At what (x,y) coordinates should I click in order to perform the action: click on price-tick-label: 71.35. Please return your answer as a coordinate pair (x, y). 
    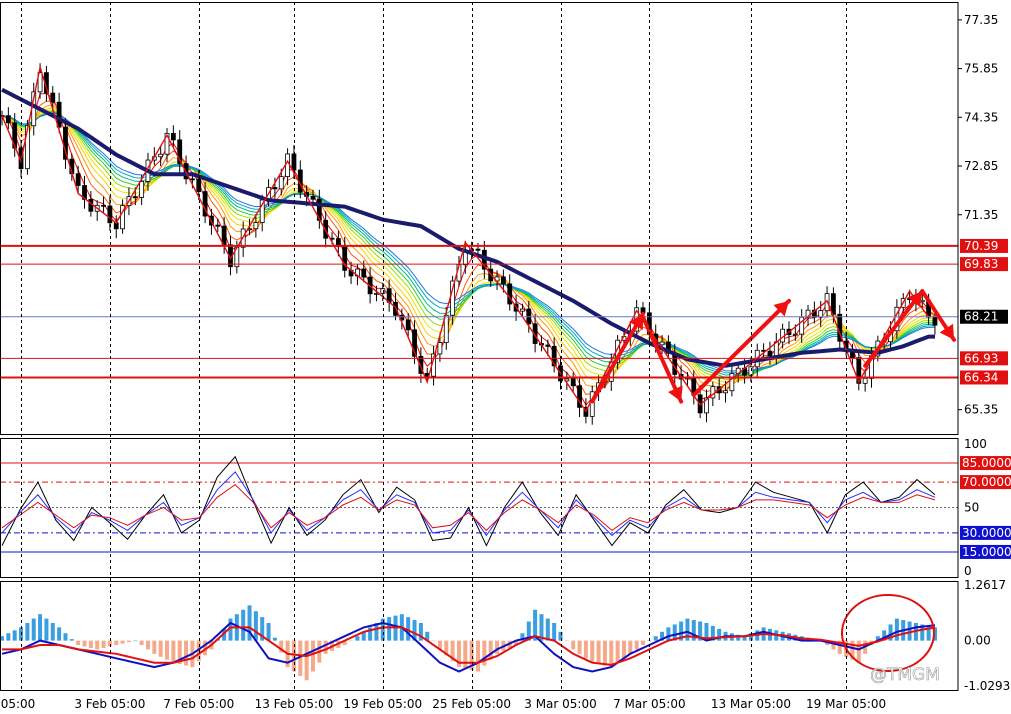
    Looking at the image, I should click on (981, 215).